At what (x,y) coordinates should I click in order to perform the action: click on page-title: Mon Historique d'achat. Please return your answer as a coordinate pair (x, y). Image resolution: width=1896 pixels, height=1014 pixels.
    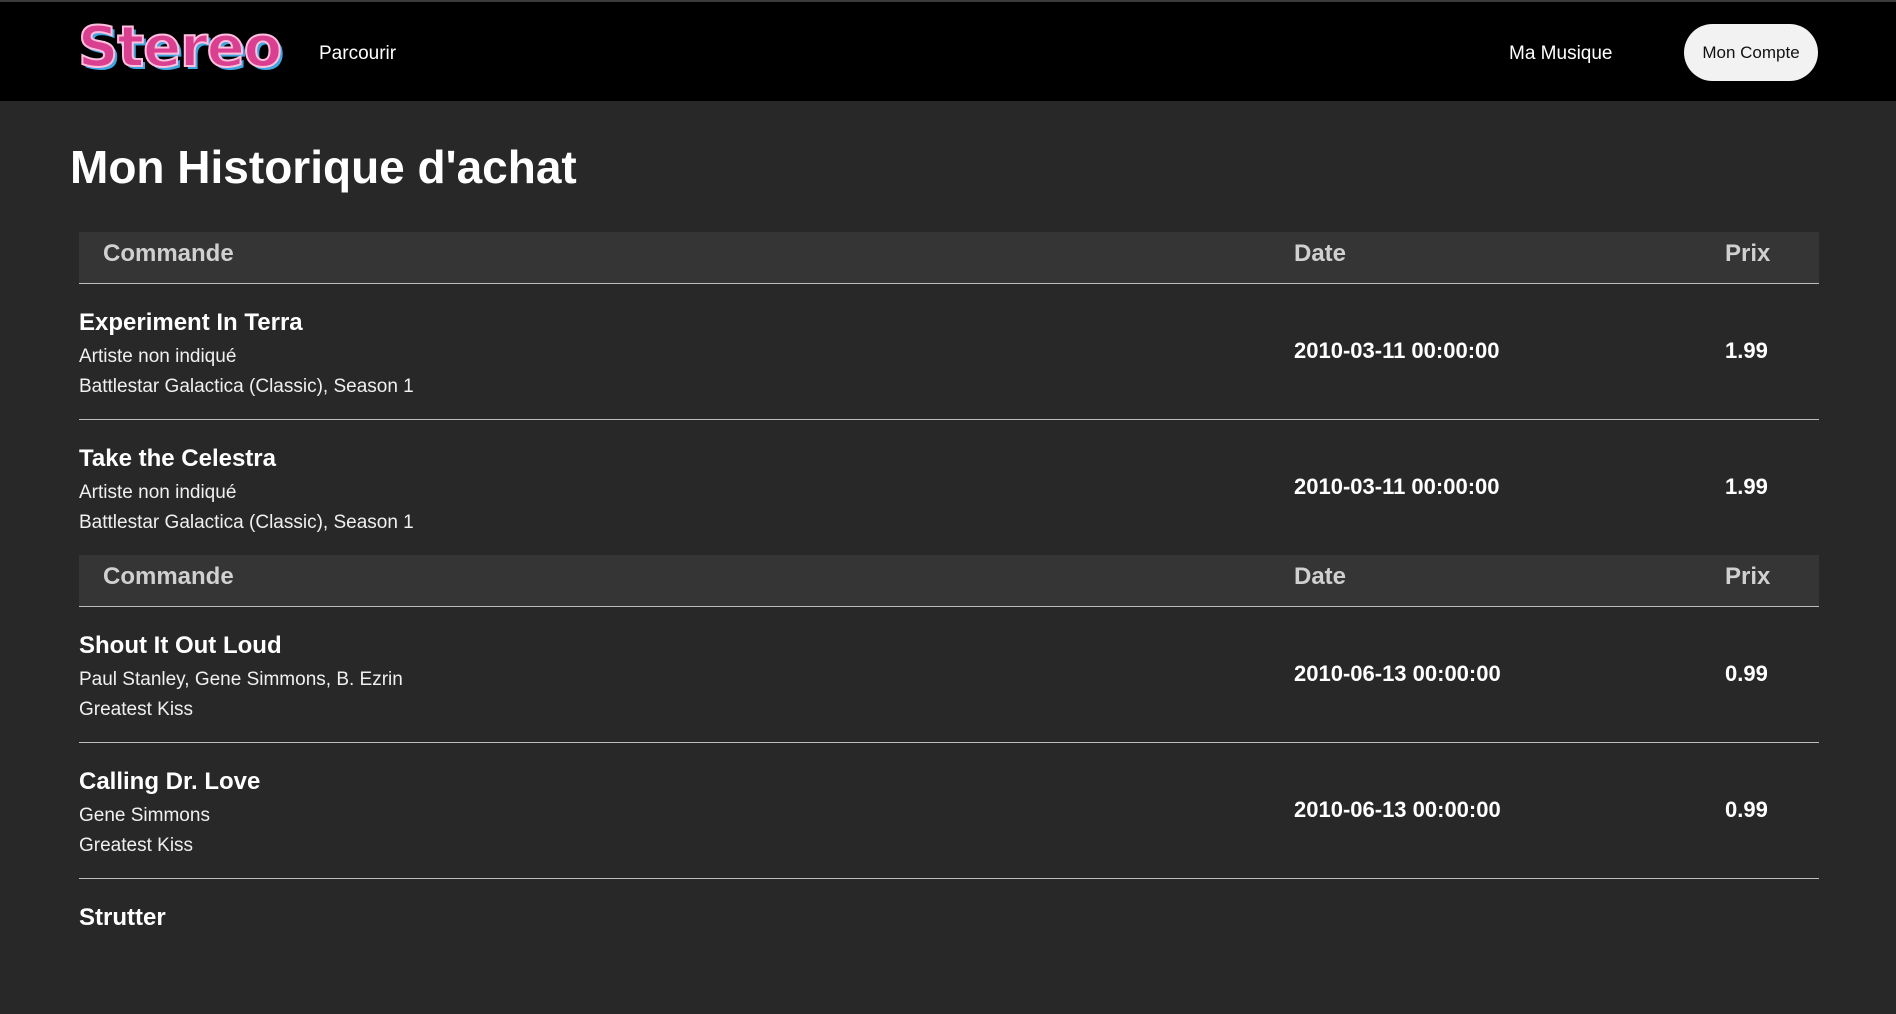
    Looking at the image, I should click on (323, 167).